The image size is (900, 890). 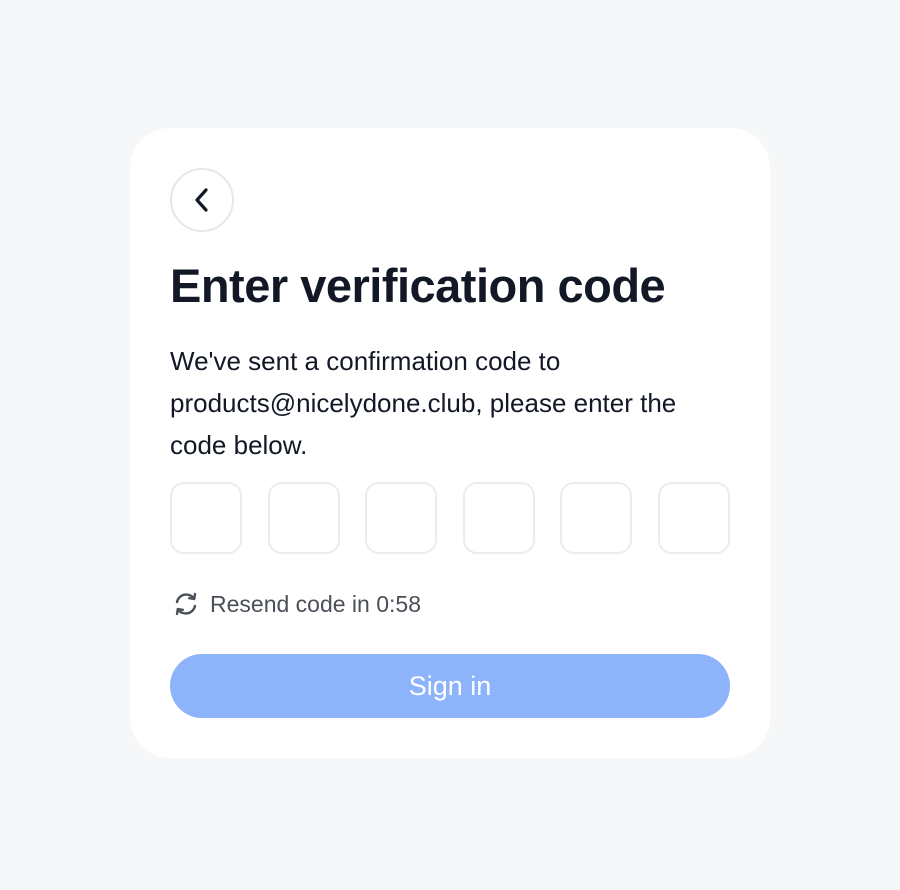 What do you see at coordinates (186, 604) in the screenshot?
I see `refresh-icon` at bounding box center [186, 604].